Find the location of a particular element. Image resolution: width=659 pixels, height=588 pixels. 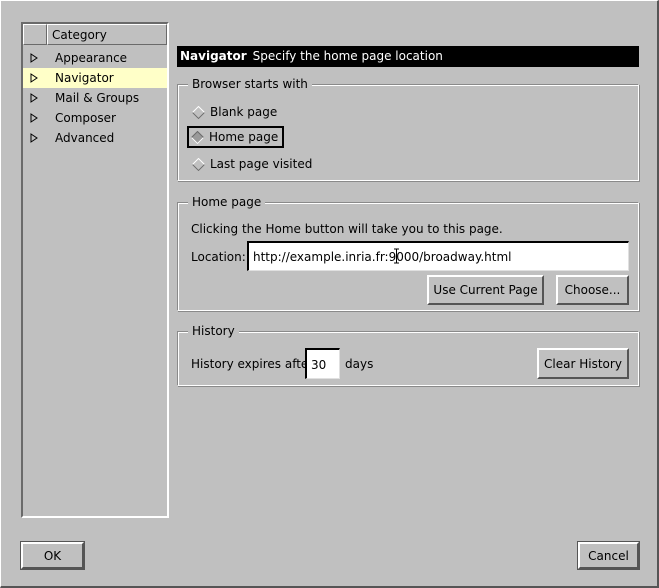

radio-blank-page: Blank page is located at coordinates (235, 112).